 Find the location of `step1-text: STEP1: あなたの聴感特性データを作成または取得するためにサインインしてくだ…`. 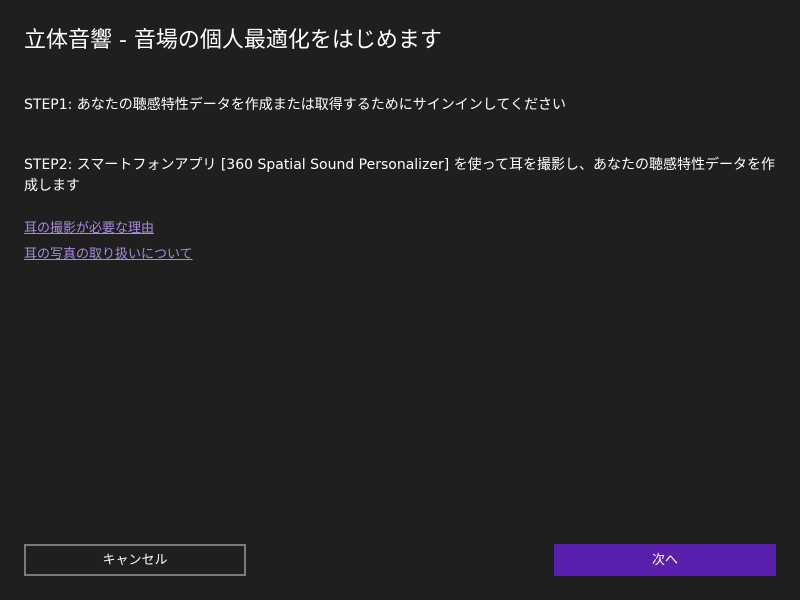

step1-text: STEP1: あなたの聴感特性データを作成または取得するためにサインインしてくだ… is located at coordinates (295, 105).